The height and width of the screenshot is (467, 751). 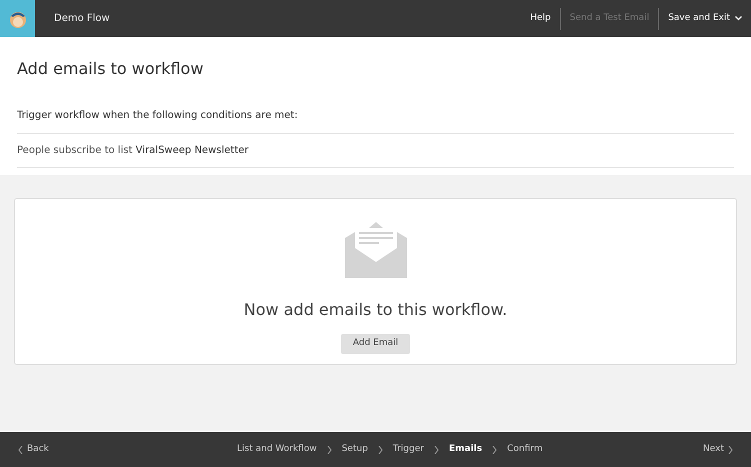 I want to click on trigger-heading: Trigger workflow when the following conditions are met:, so click(x=375, y=121).